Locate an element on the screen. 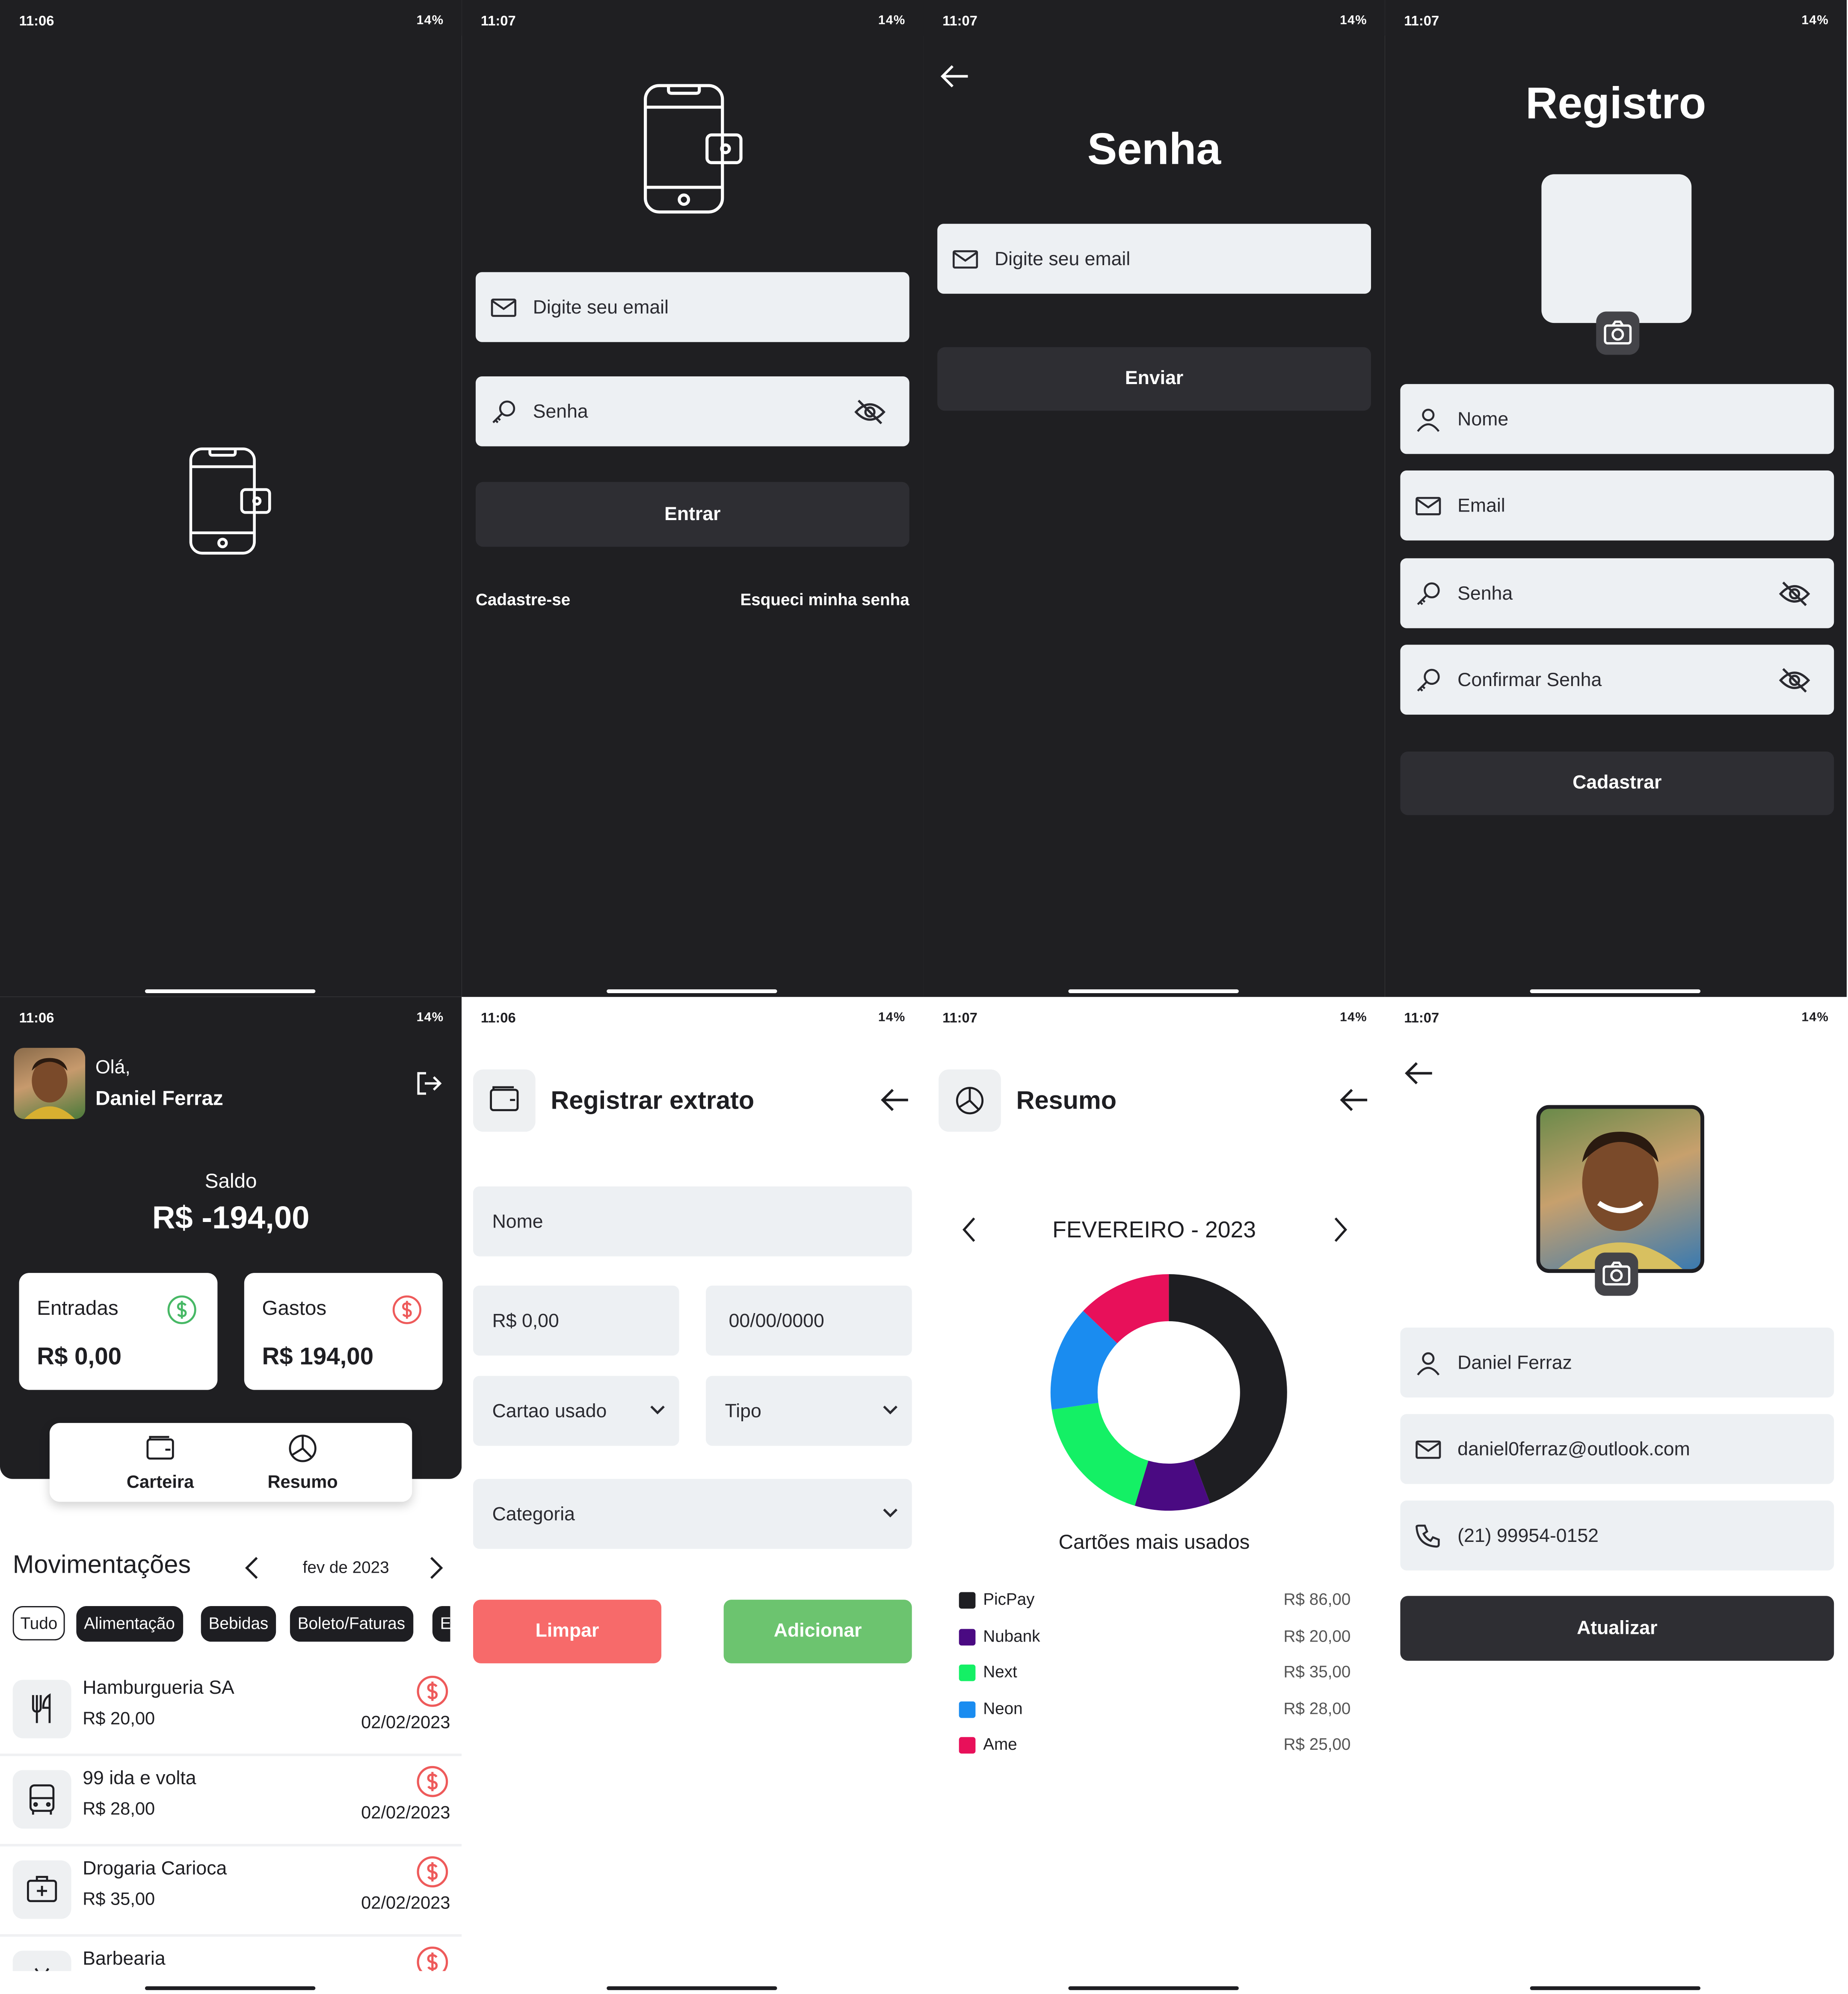 The height and width of the screenshot is (1994, 1848). legend-label: Next is located at coordinates (1000, 1671).